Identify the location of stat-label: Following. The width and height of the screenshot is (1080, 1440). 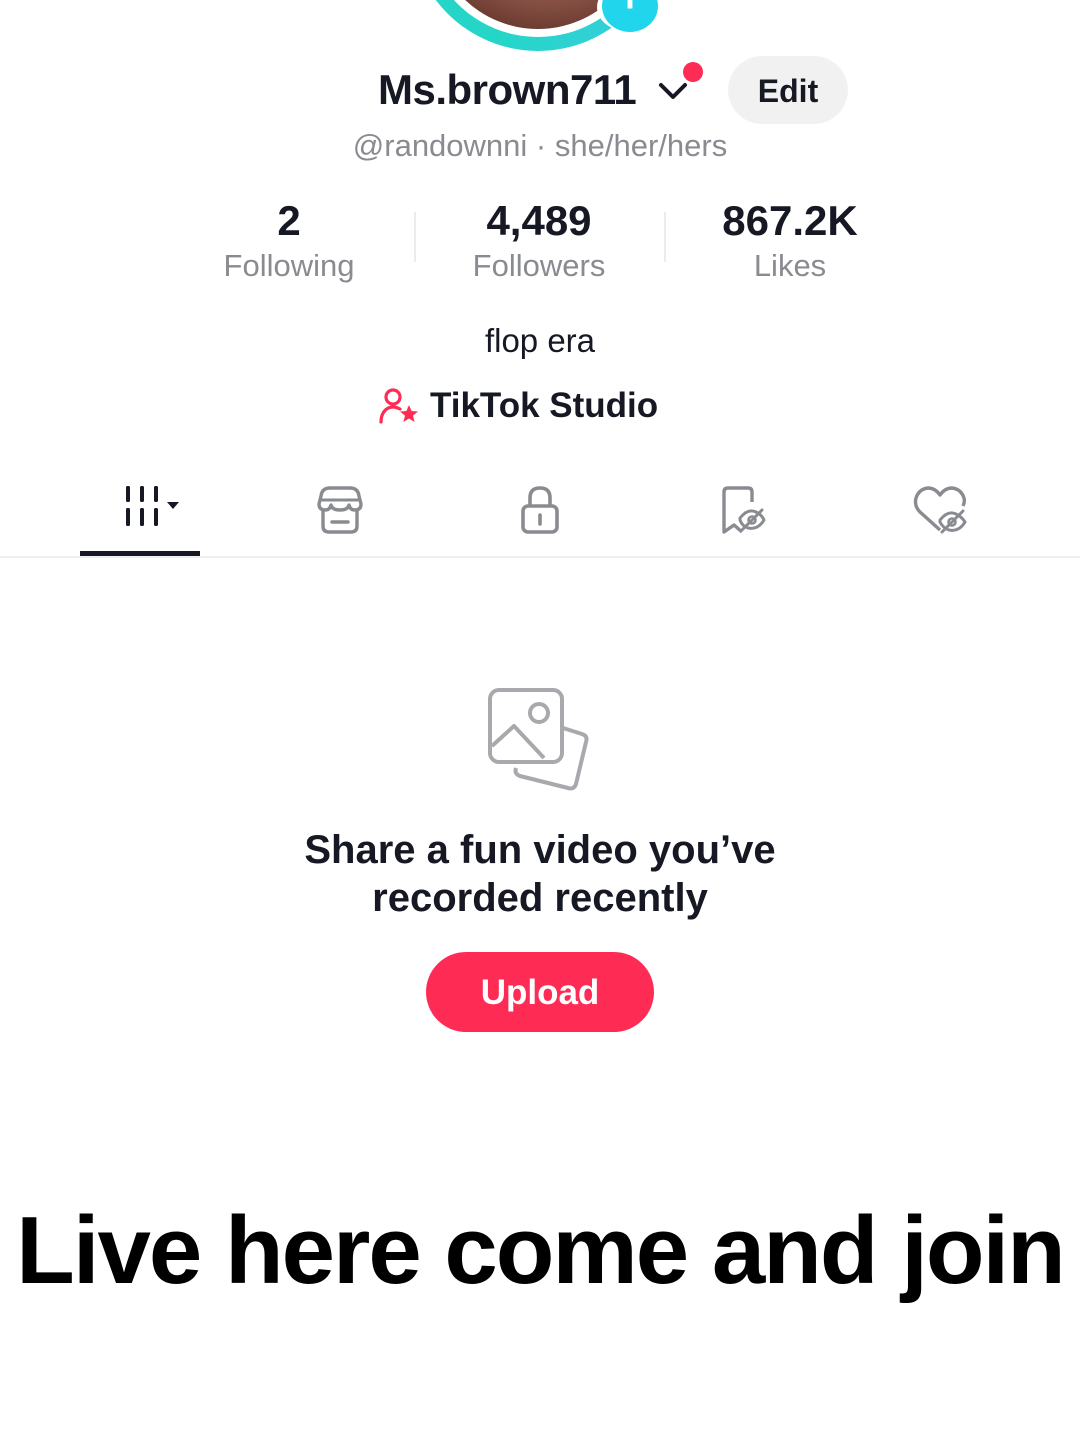
(289, 265).